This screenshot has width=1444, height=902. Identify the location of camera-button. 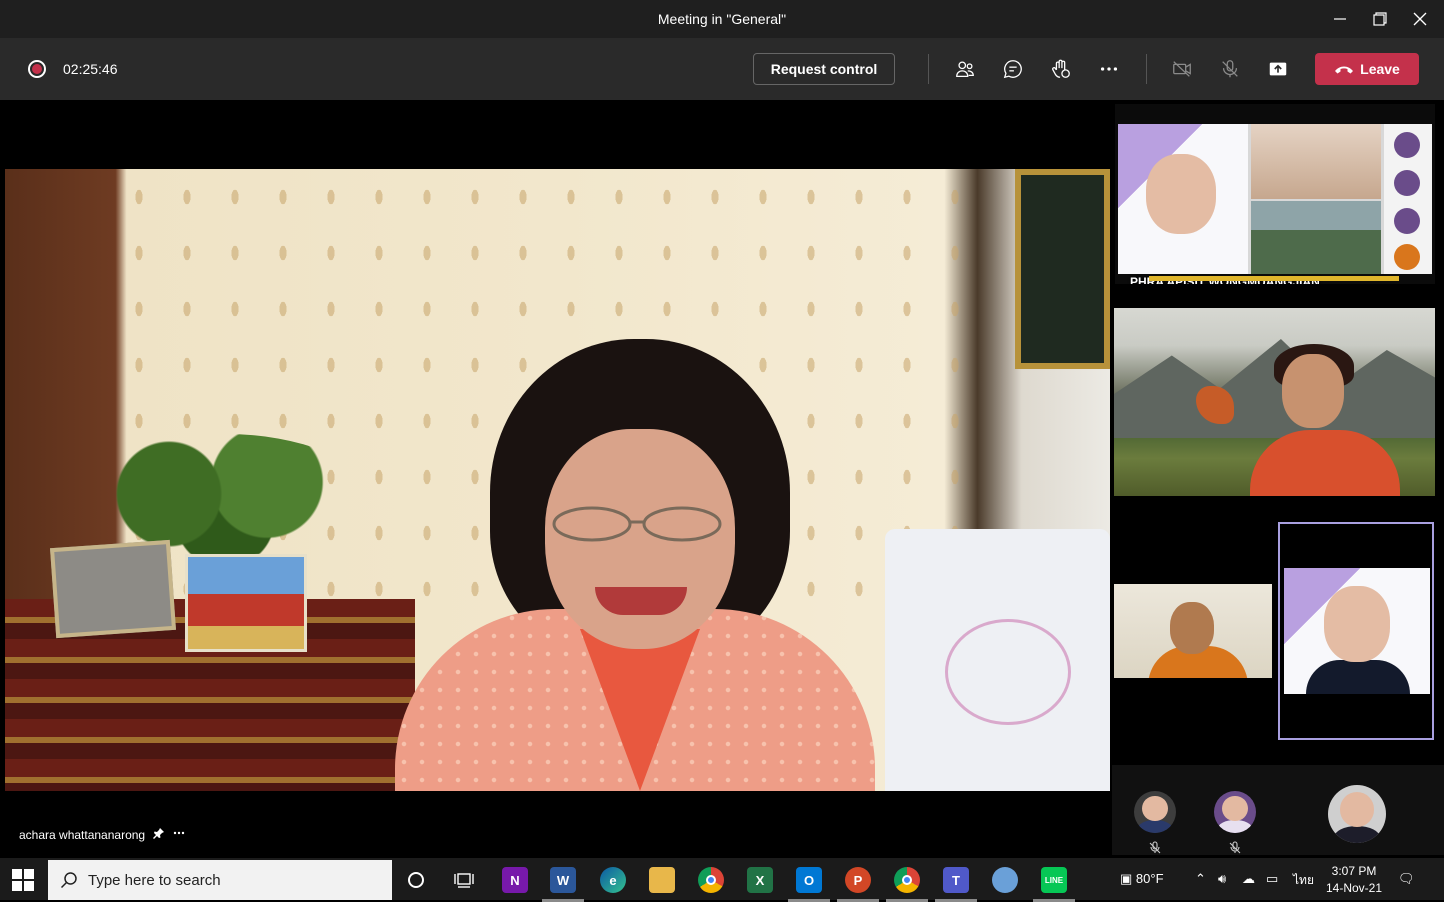
(1182, 69).